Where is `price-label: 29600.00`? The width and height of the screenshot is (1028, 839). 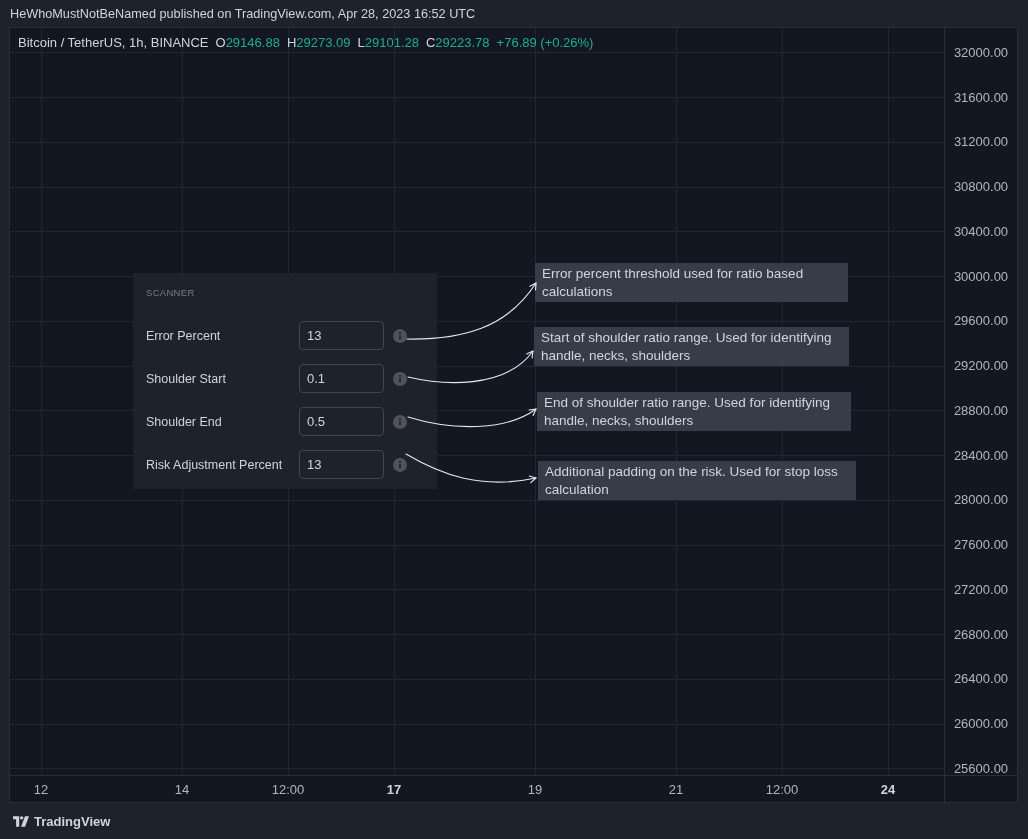
price-label: 29600.00 is located at coordinates (981, 321).